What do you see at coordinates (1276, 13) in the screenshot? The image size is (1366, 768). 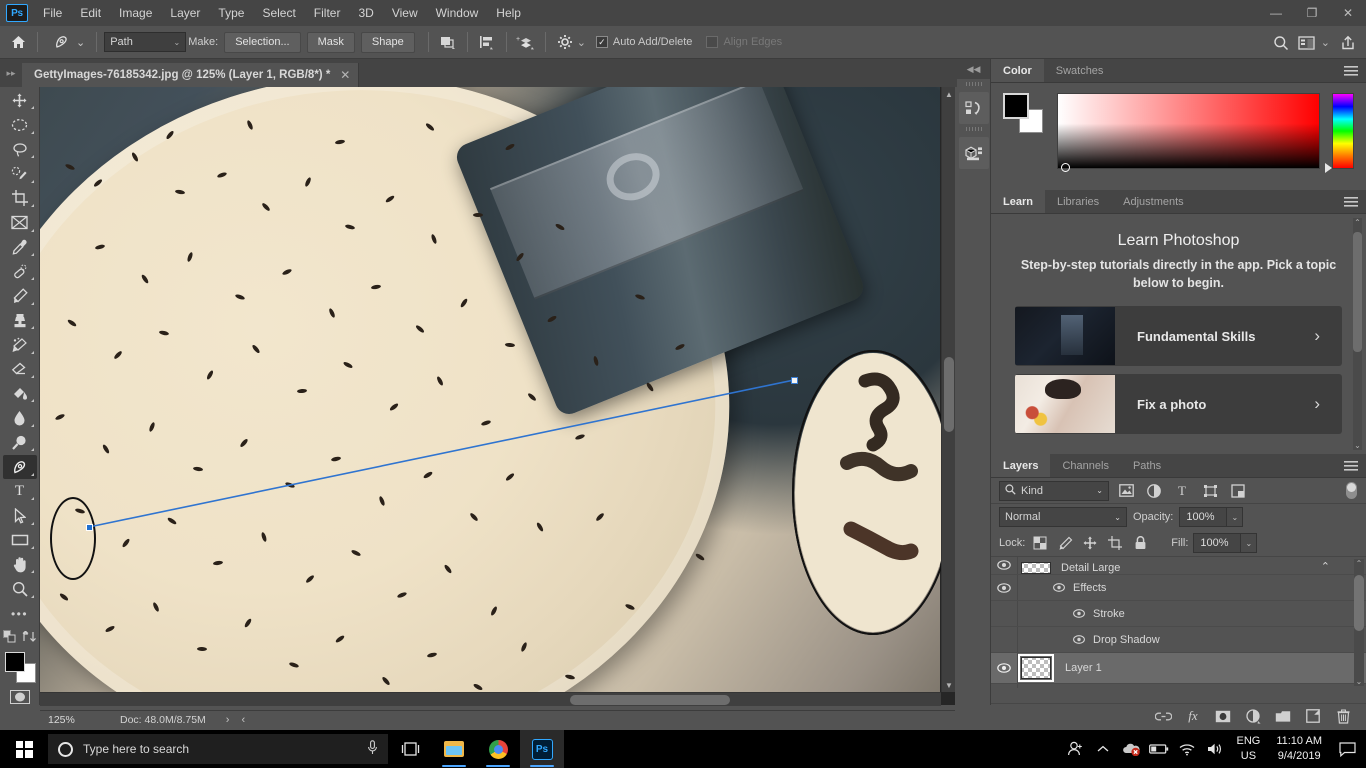 I see `minimize-button: —` at bounding box center [1276, 13].